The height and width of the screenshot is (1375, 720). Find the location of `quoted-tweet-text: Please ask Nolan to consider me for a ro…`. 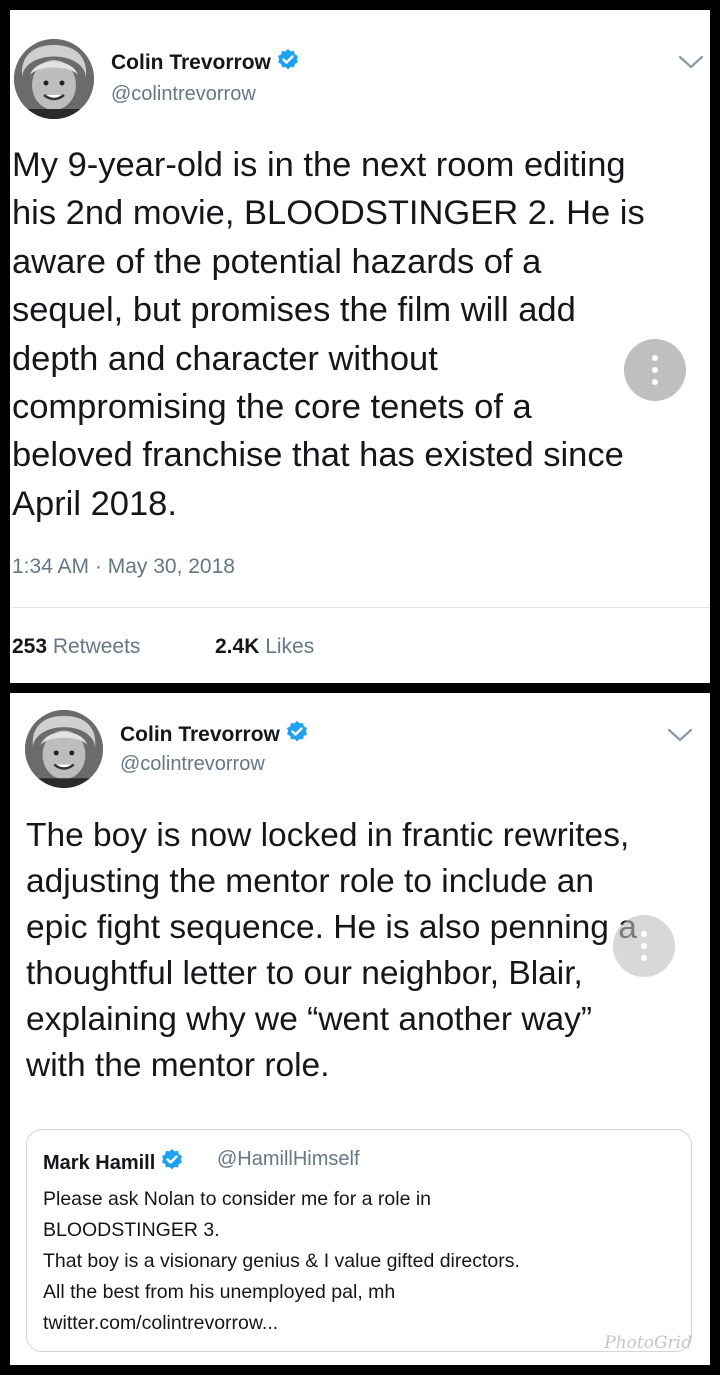

quoted-tweet-text: Please ask Nolan to consider me for a ro… is located at coordinates (281, 1261).